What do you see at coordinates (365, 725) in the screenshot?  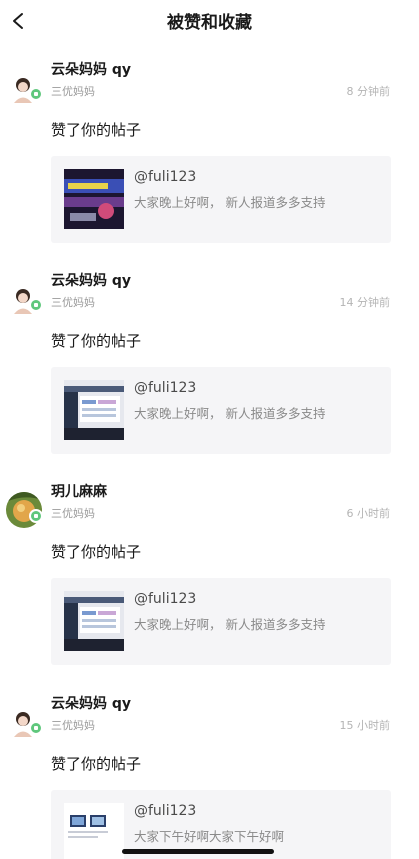 I see `timestamp: 15 小时前` at bounding box center [365, 725].